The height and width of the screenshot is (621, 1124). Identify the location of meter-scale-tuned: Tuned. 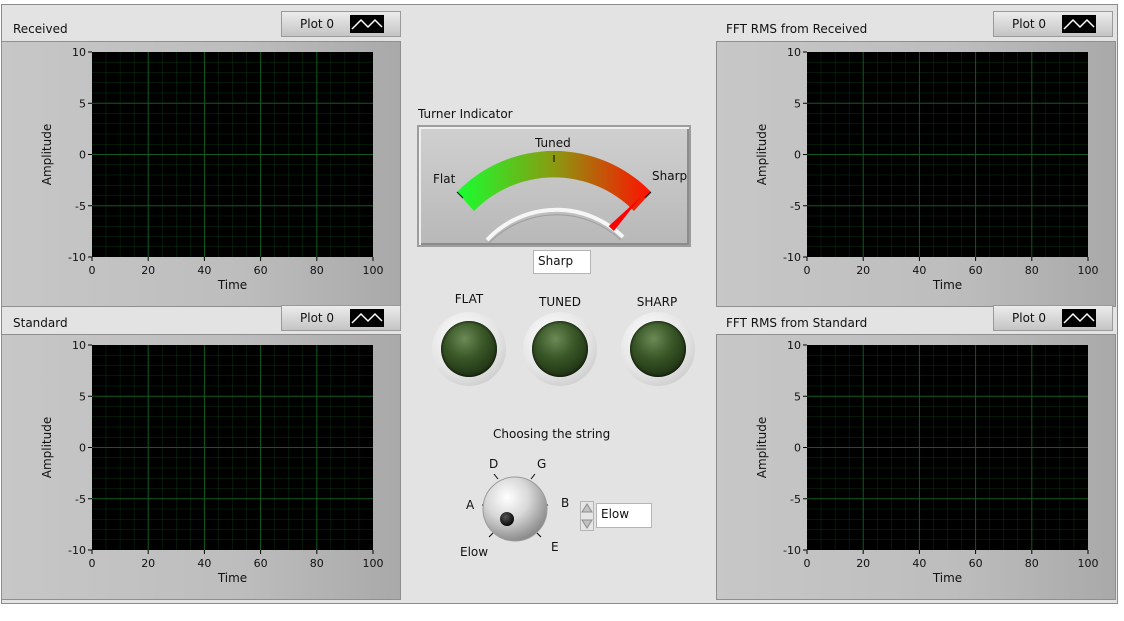
(553, 143).